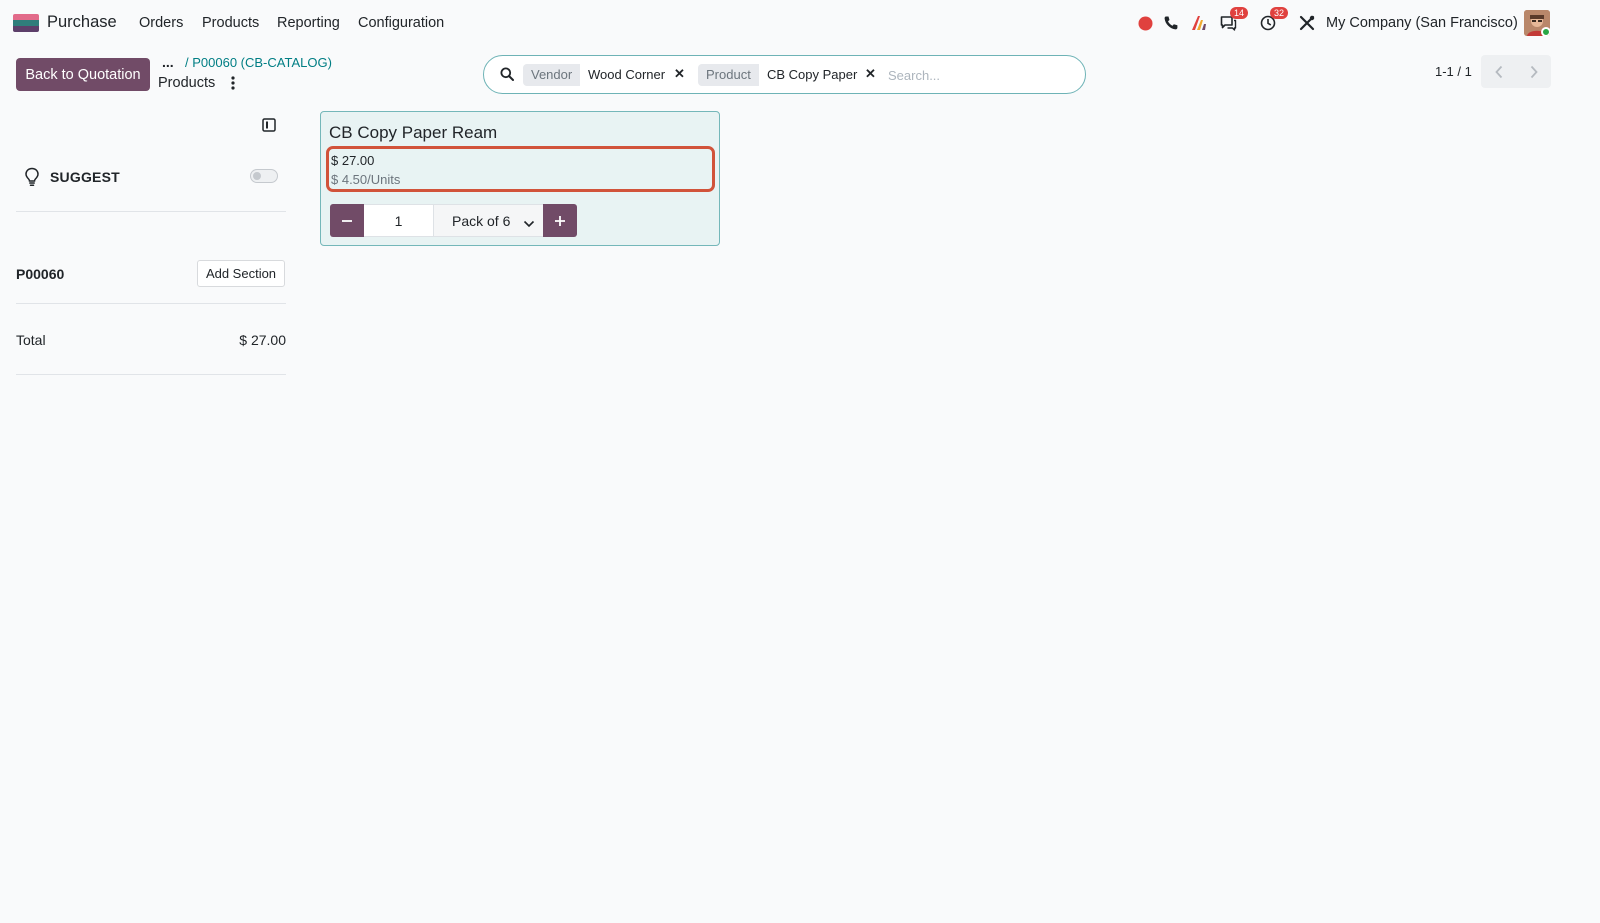  Describe the element at coordinates (1233, 20) in the screenshot. I see `discuss-icon: 14` at that location.